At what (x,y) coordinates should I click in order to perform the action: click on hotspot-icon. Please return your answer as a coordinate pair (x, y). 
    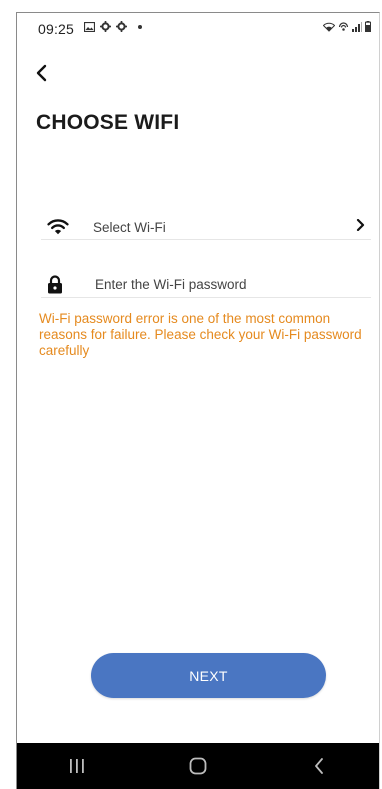
    Looking at the image, I should click on (343, 26).